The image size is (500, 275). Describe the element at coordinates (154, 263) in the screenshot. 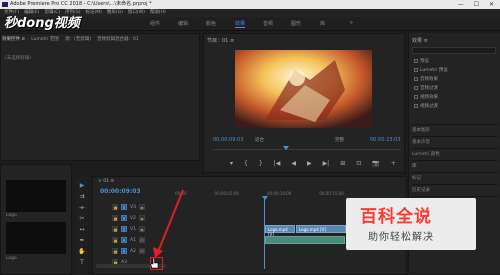

I see `hand-cursor-icon` at that location.